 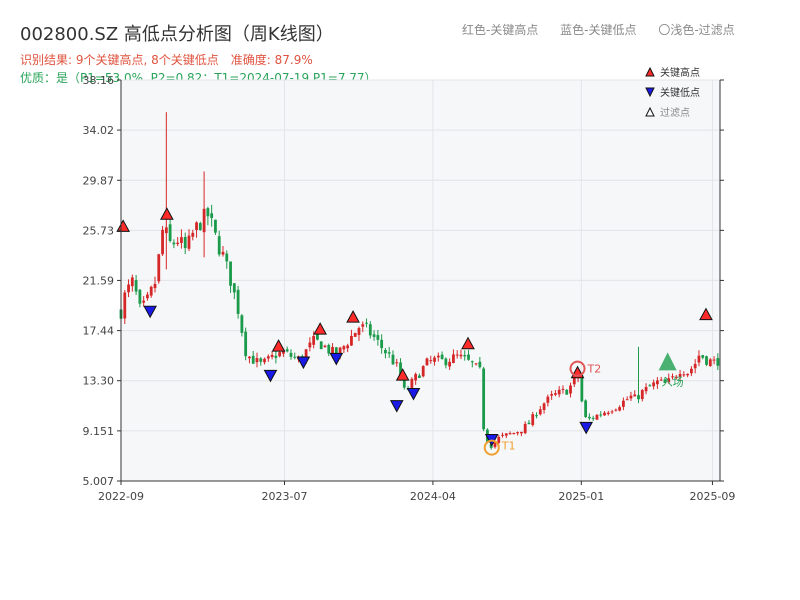 I want to click on y-tick-label: 25.73, so click(x=99, y=230).